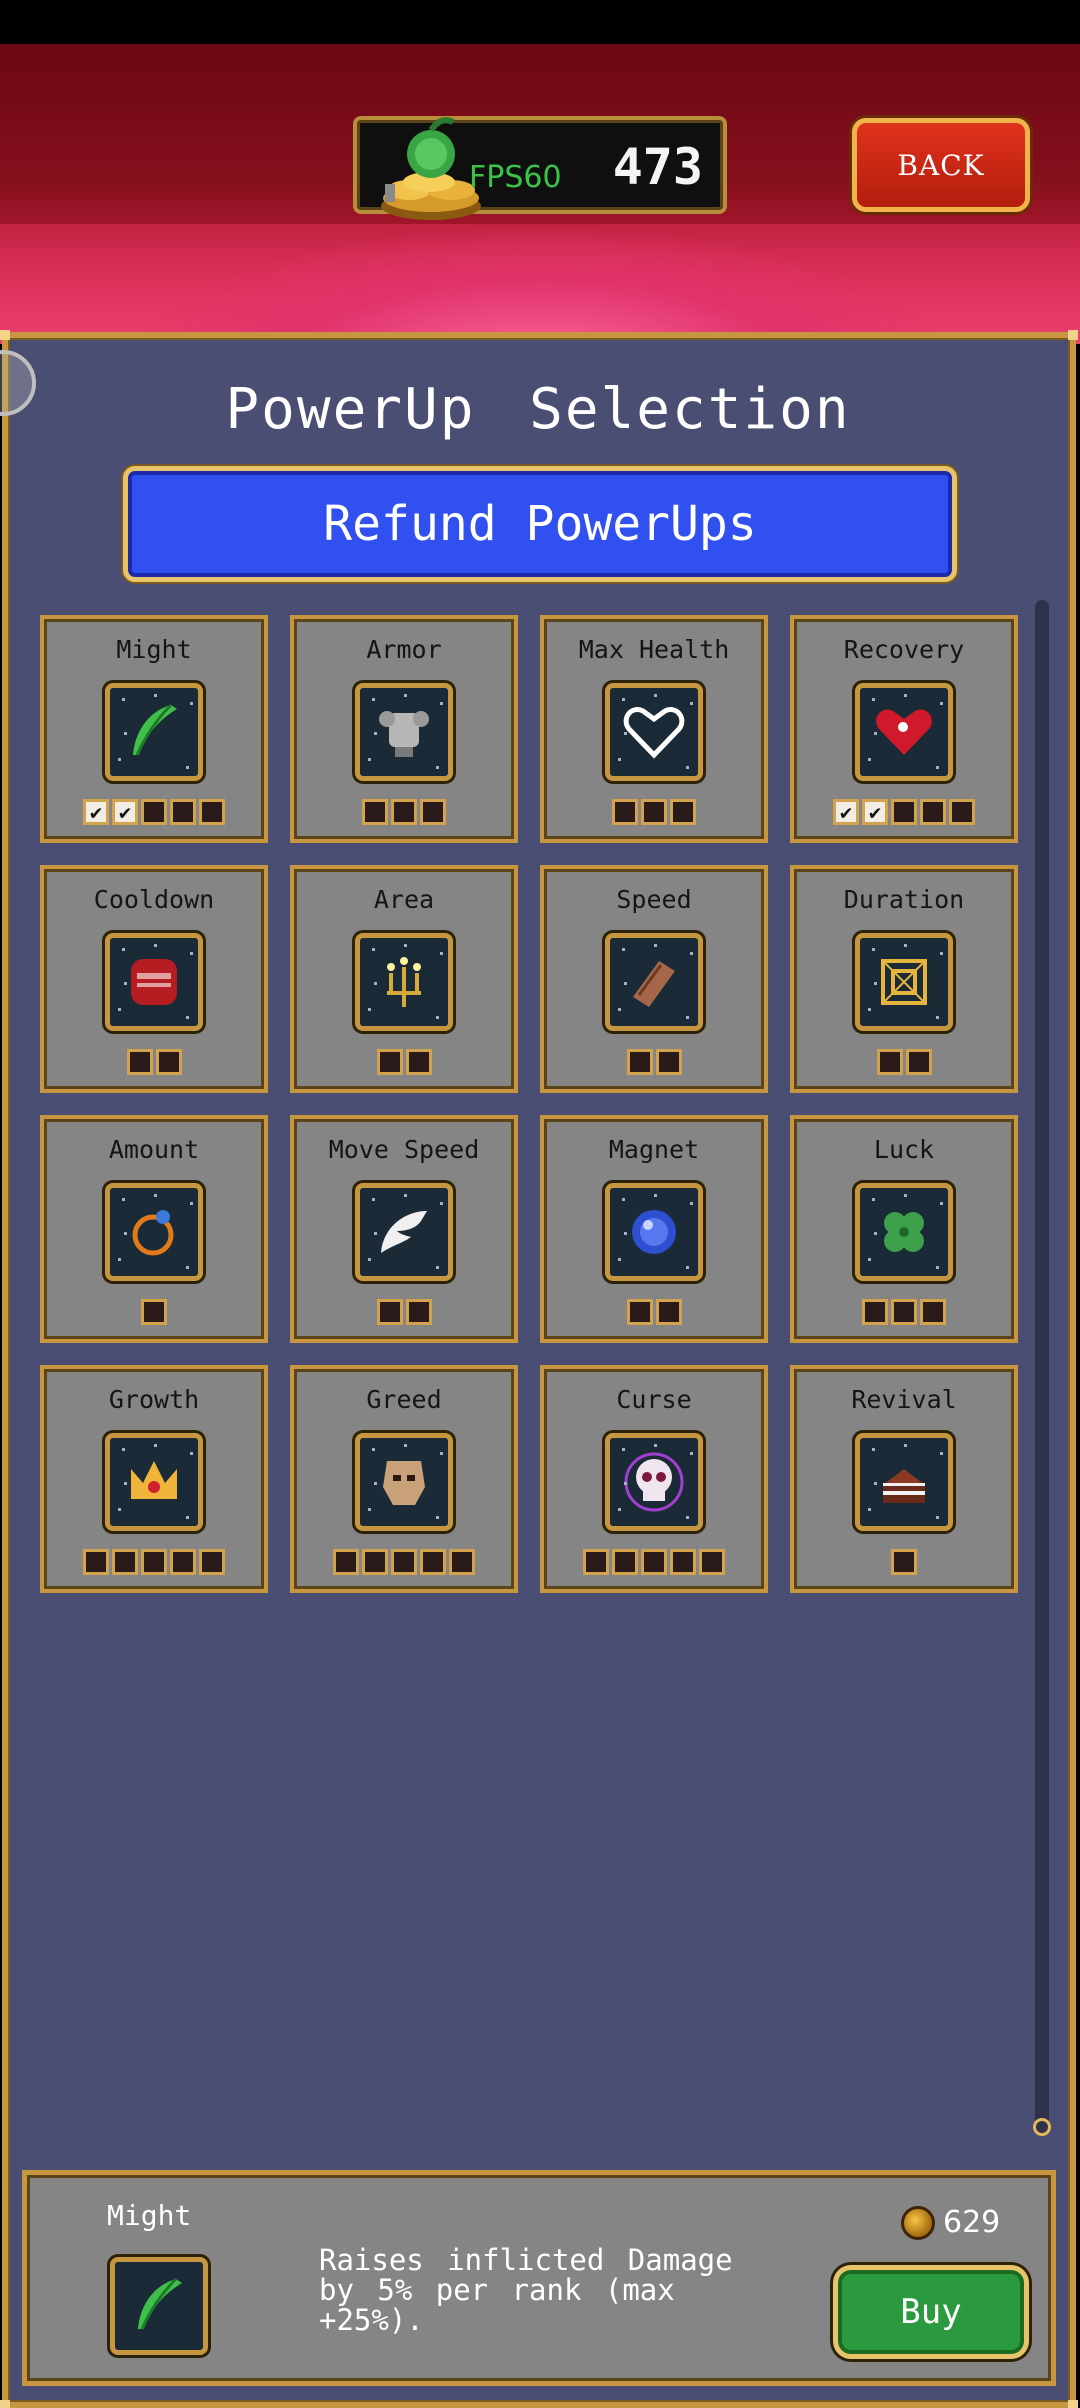 This screenshot has height=2408, width=1080. I want to click on powerup-card-growth: Growth, so click(154, 1479).